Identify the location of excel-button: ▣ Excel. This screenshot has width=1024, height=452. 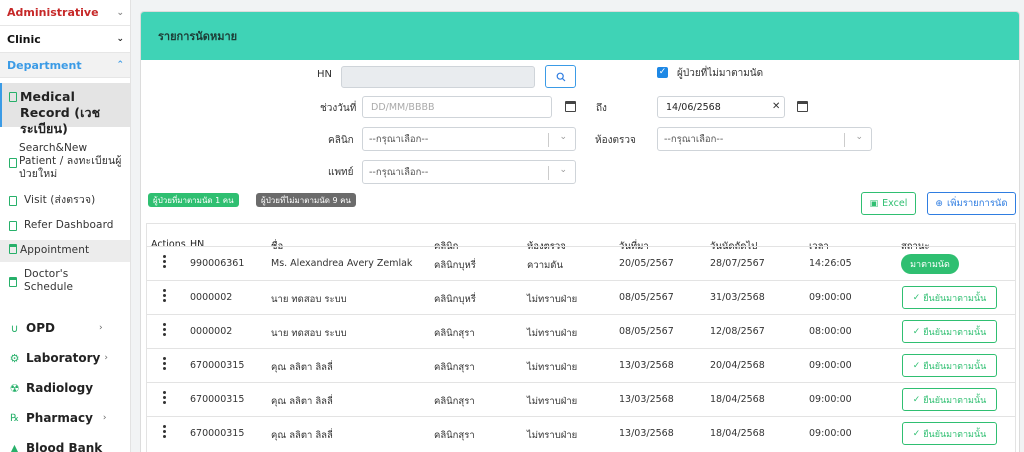
(888, 203).